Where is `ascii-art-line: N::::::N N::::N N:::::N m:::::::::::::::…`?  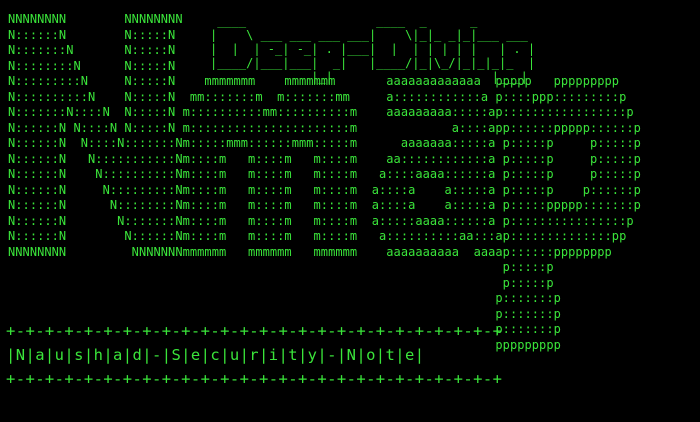 ascii-art-line: N::::::N N::::N N:::::N m:::::::::::::::… is located at coordinates (324, 127).